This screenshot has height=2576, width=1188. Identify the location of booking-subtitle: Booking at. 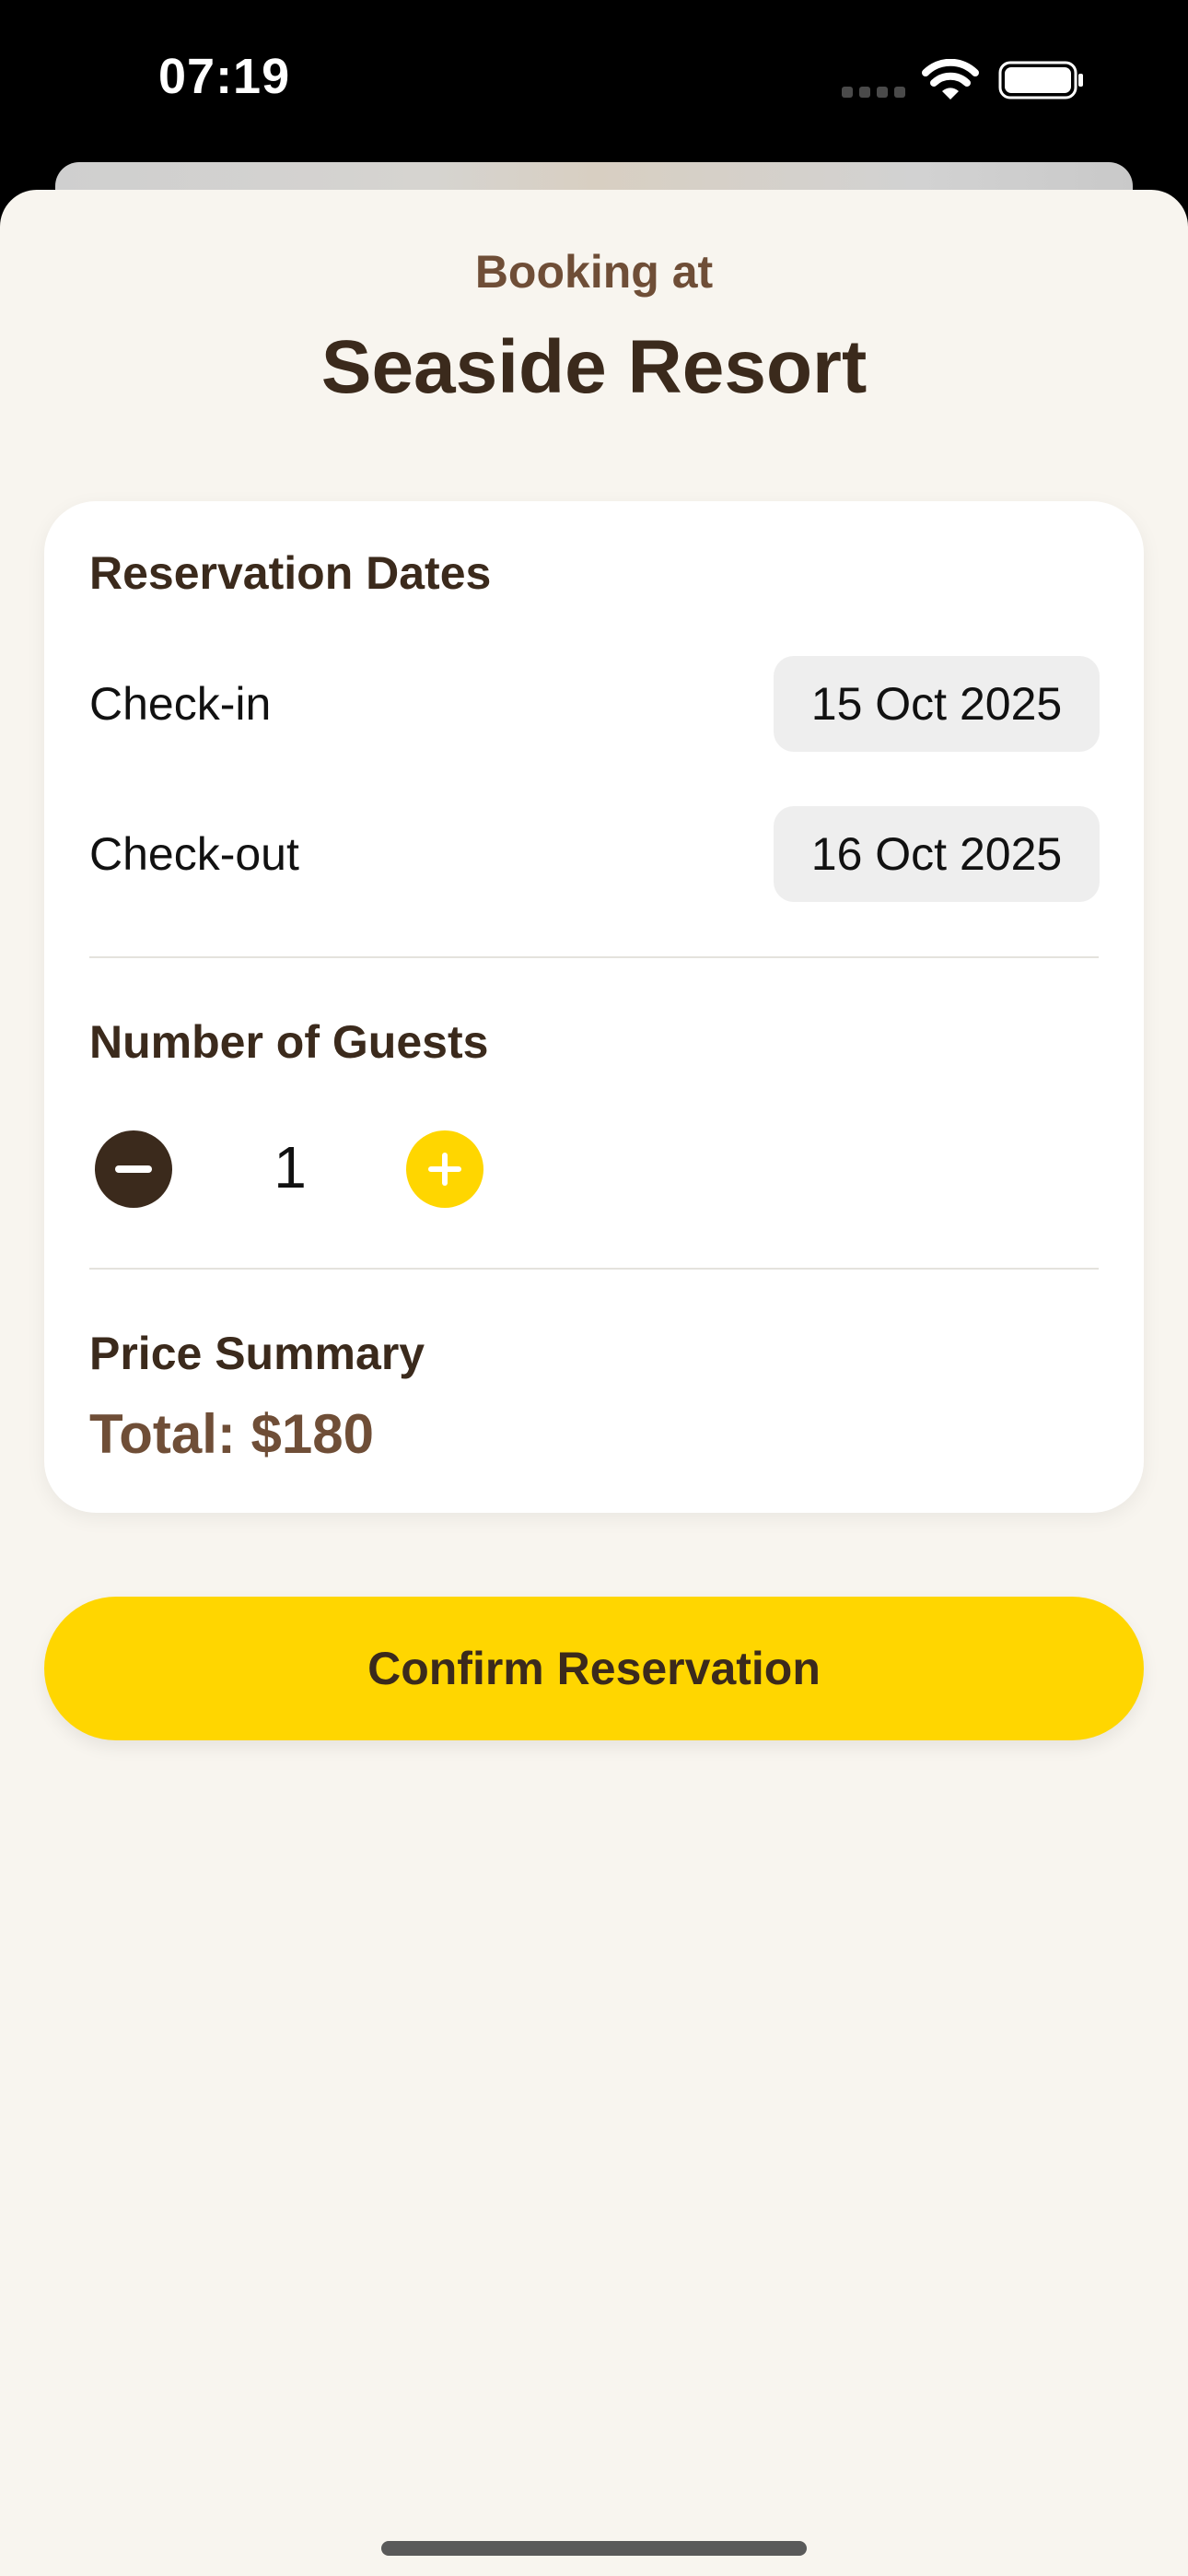
(594, 272).